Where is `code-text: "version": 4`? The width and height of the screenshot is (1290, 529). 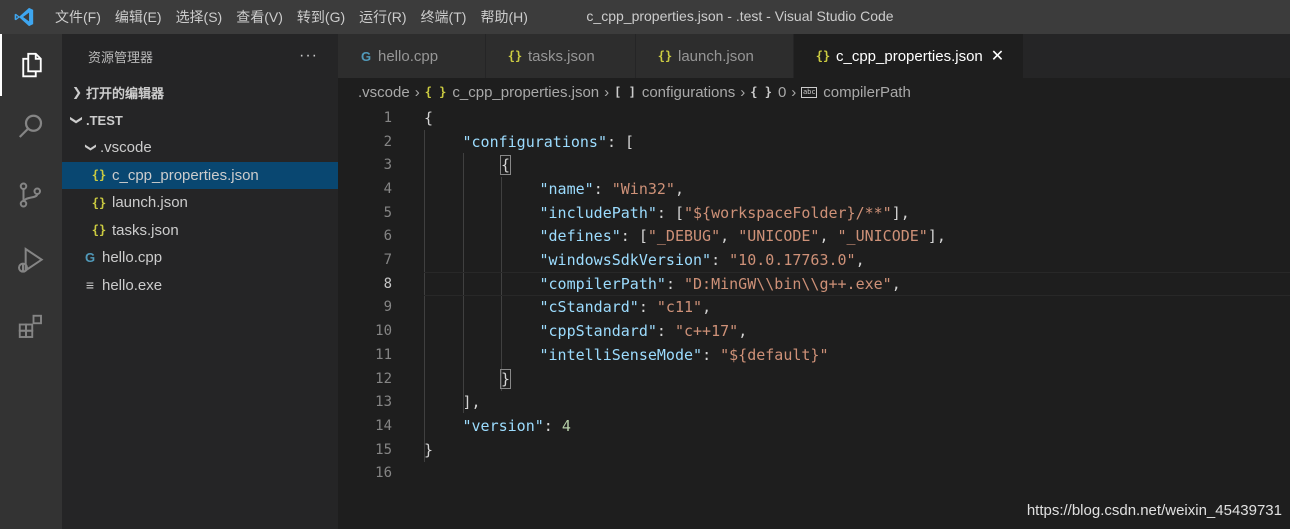 code-text: "version": 4 is located at coordinates (517, 426).